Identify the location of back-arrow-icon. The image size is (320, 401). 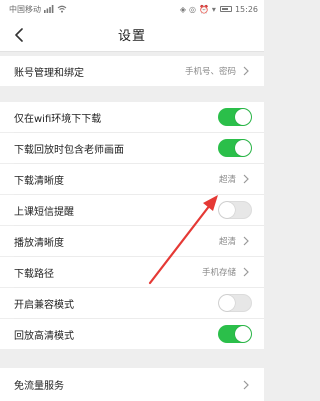
(19, 35).